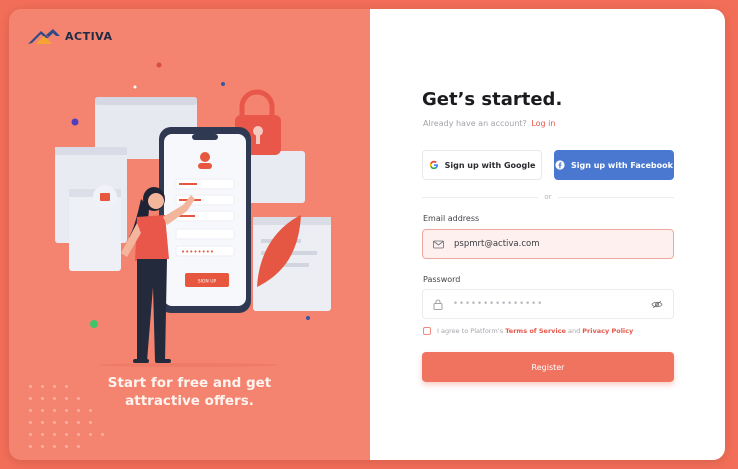 This screenshot has width=738, height=469. Describe the element at coordinates (497, 244) in the screenshot. I see `email-value: pspmrt@activa.com` at that location.